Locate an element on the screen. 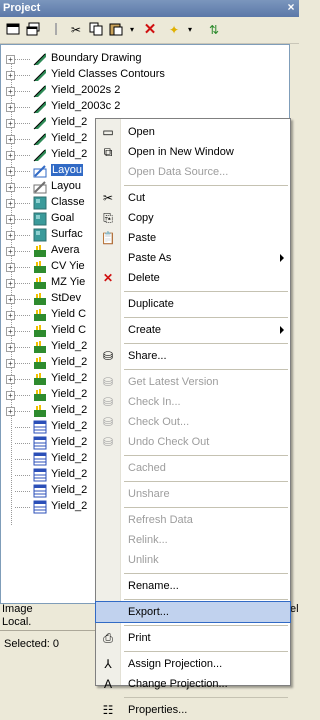 The width and height of the screenshot is (320, 720). add-icon: ✦ is located at coordinates (174, 30).